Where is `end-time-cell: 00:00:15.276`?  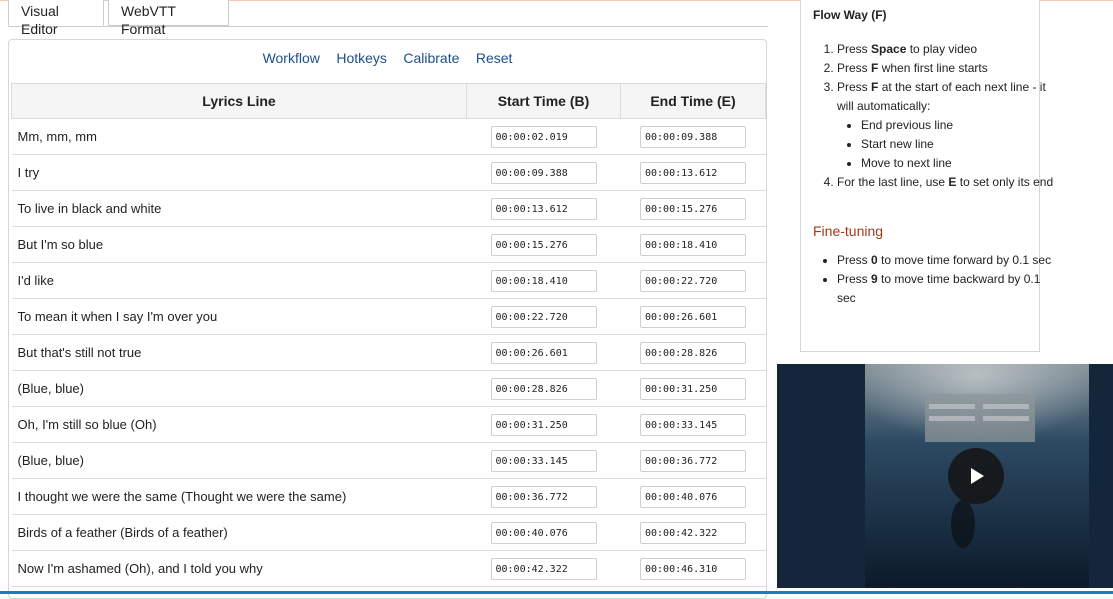
end-time-cell: 00:00:15.276 is located at coordinates (693, 208).